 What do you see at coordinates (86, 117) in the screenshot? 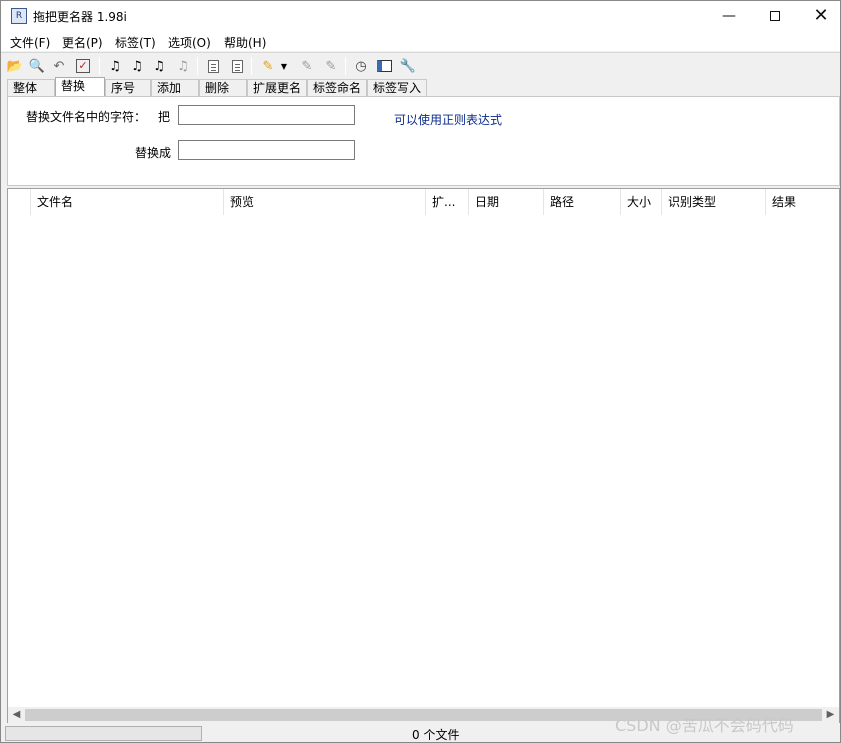
I see `find-label: 替换文件名中的字符：` at bounding box center [86, 117].